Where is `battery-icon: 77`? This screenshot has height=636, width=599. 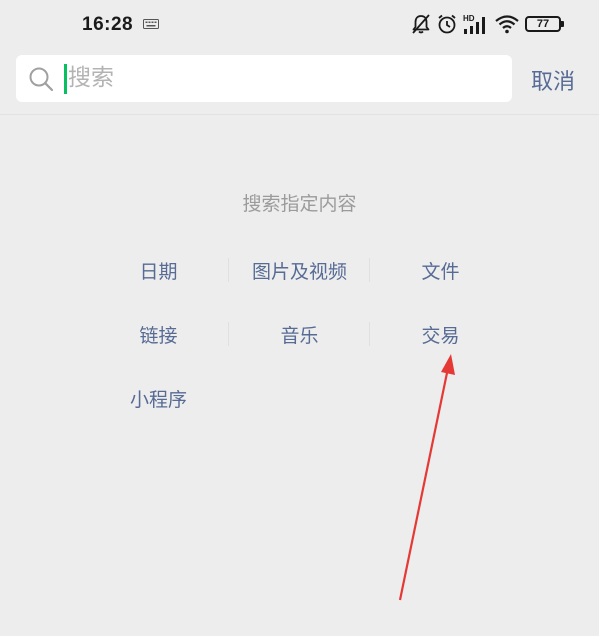 battery-icon: 77 is located at coordinates (544, 24).